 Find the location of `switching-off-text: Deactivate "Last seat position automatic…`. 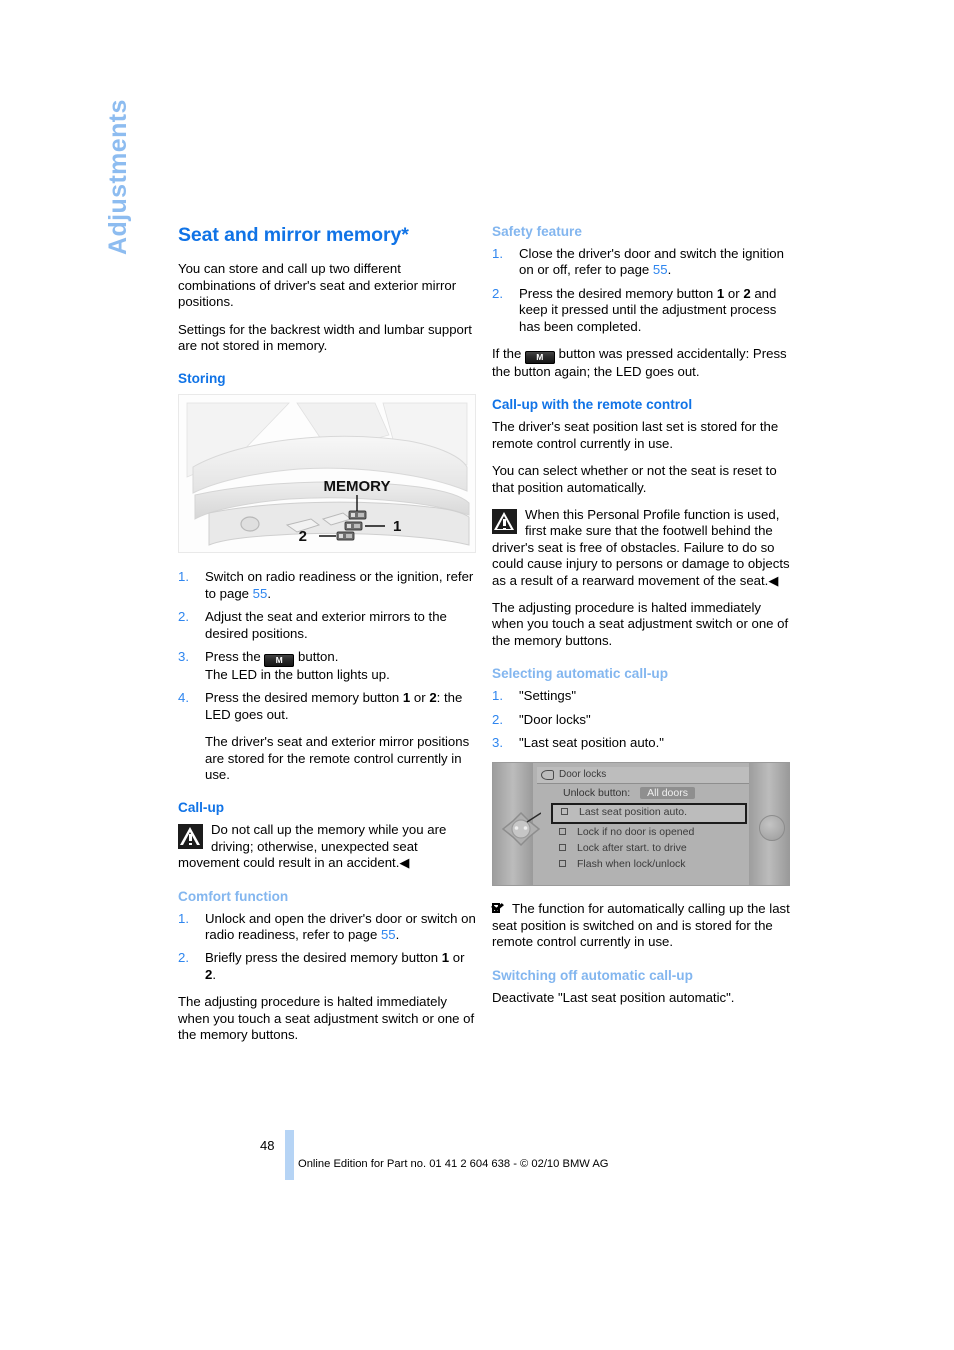

switching-off-text: Deactivate "Last seat position automatic… is located at coordinates (613, 997).